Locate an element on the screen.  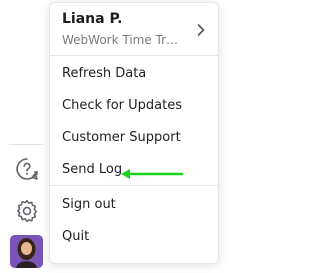
menu-item-customer-support: Customer Support is located at coordinates (121, 137).